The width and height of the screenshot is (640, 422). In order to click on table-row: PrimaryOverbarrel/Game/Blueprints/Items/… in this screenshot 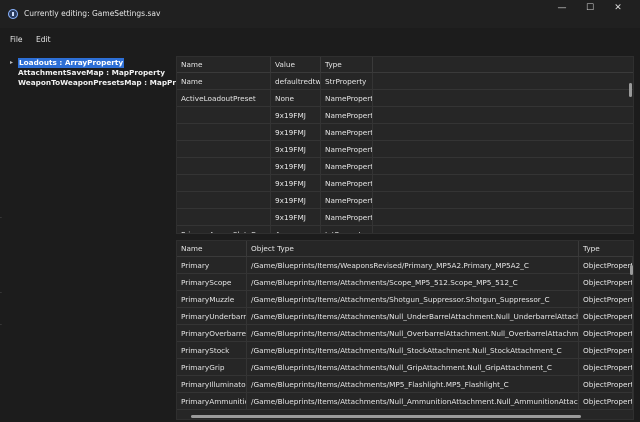, I will do `click(405, 333)`.